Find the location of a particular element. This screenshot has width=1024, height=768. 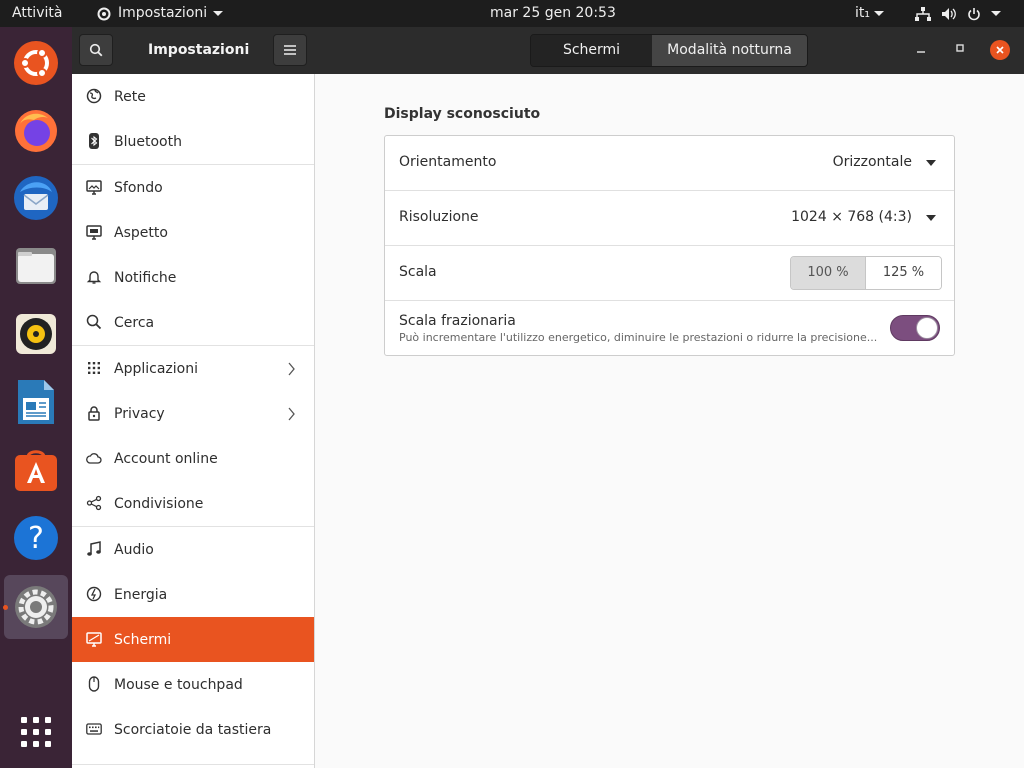

running-indicator is located at coordinates (5, 607).